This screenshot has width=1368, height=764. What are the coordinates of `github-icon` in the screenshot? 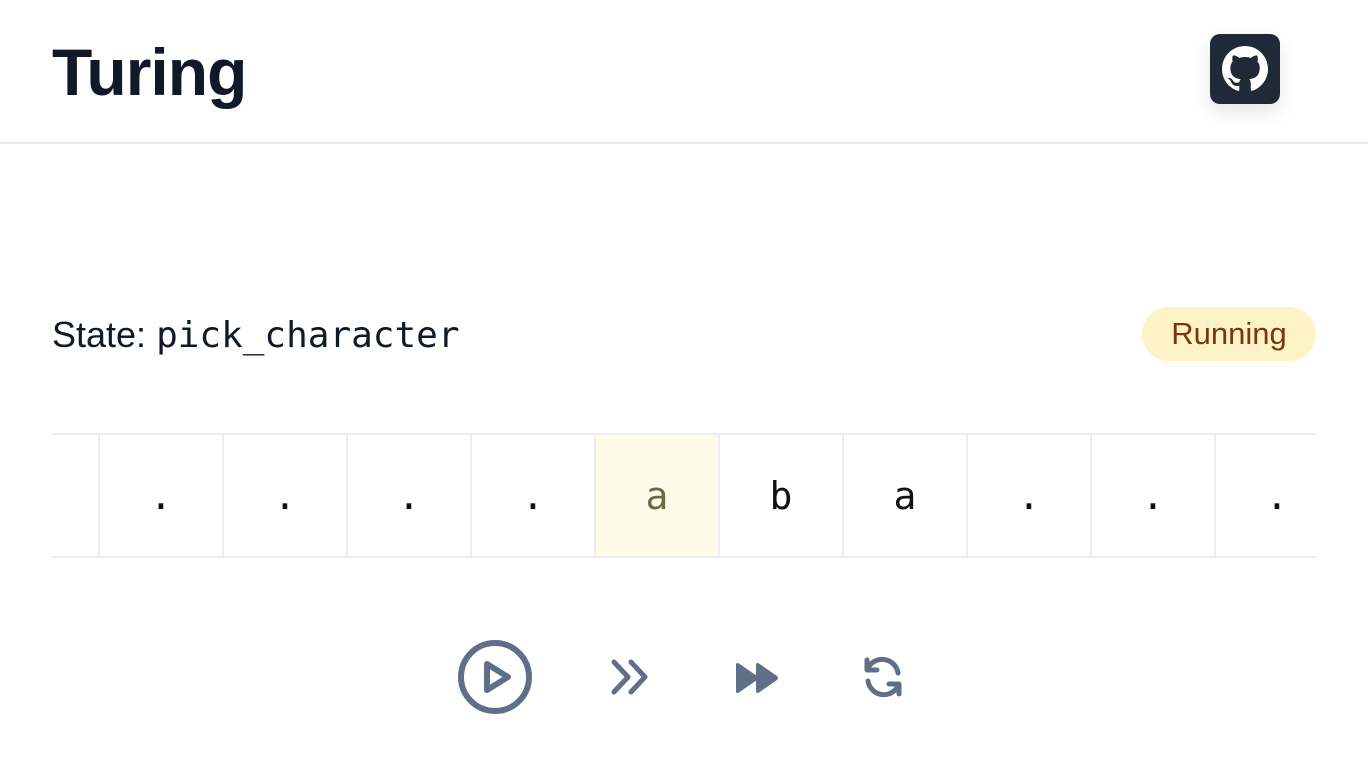 It's located at (1245, 68).